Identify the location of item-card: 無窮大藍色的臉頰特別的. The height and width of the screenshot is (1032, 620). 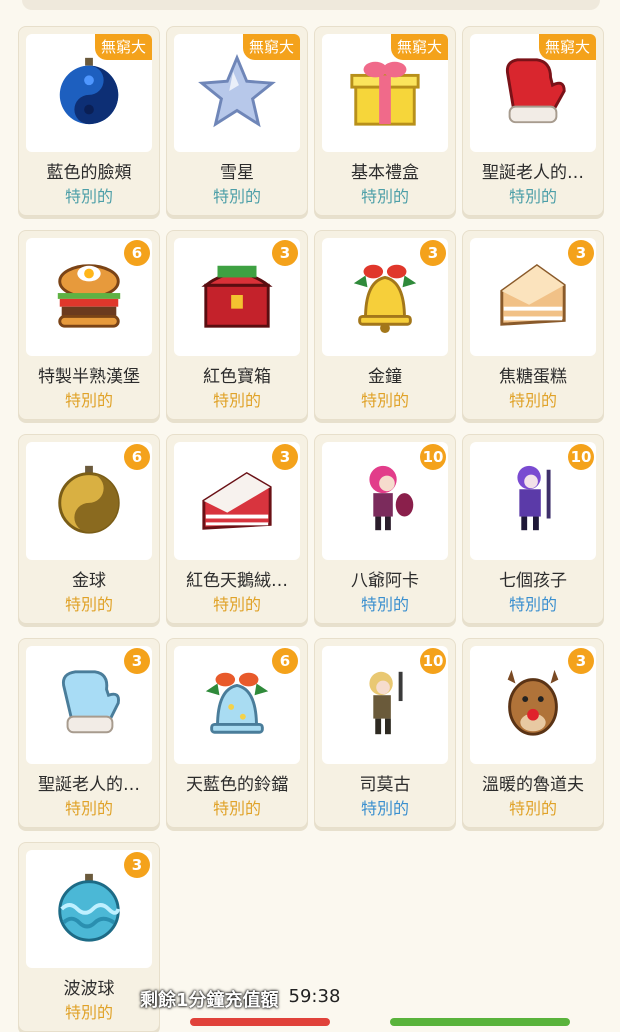
(89, 121).